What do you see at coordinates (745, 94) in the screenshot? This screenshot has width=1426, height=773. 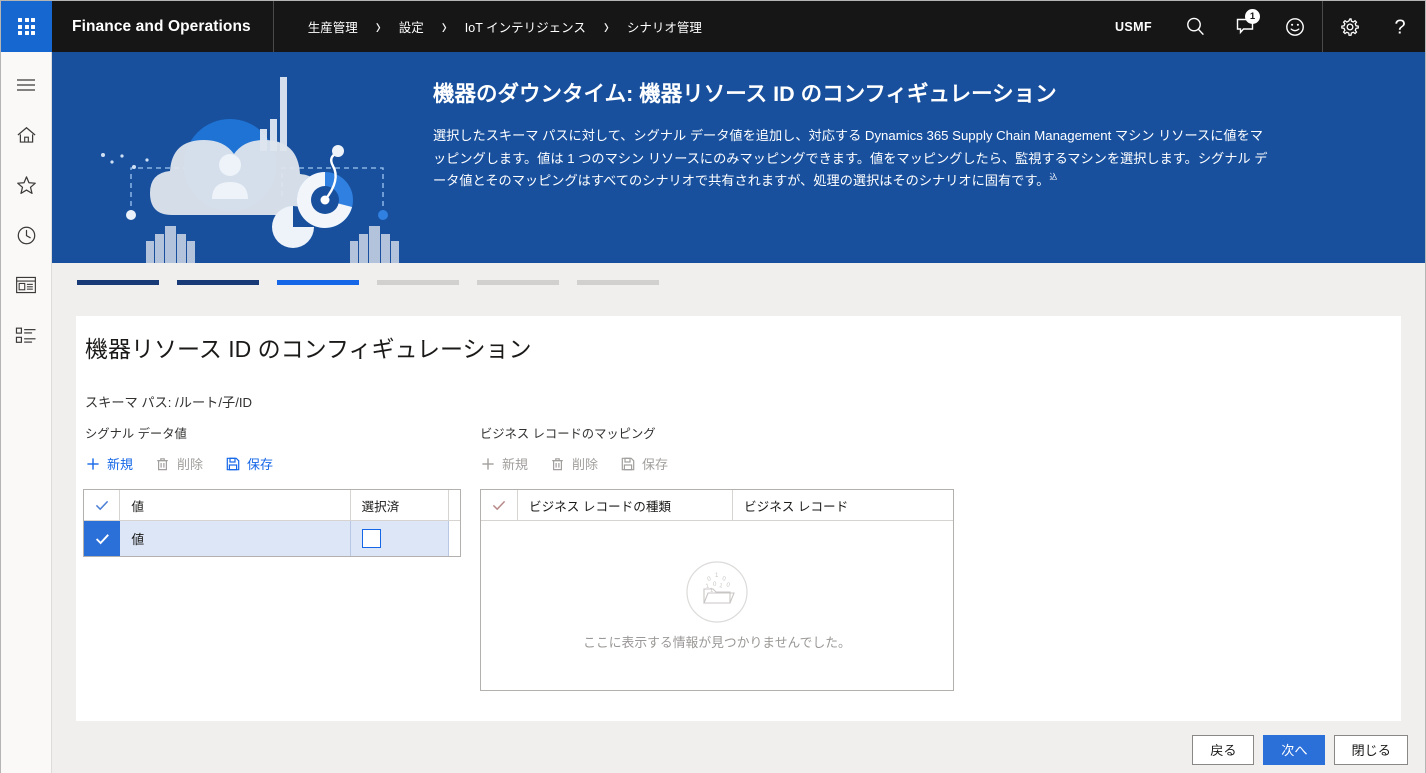 I see `hero-title: 機器のダウンタイム: 機器リソース ID のコンフィギュレーション` at bounding box center [745, 94].